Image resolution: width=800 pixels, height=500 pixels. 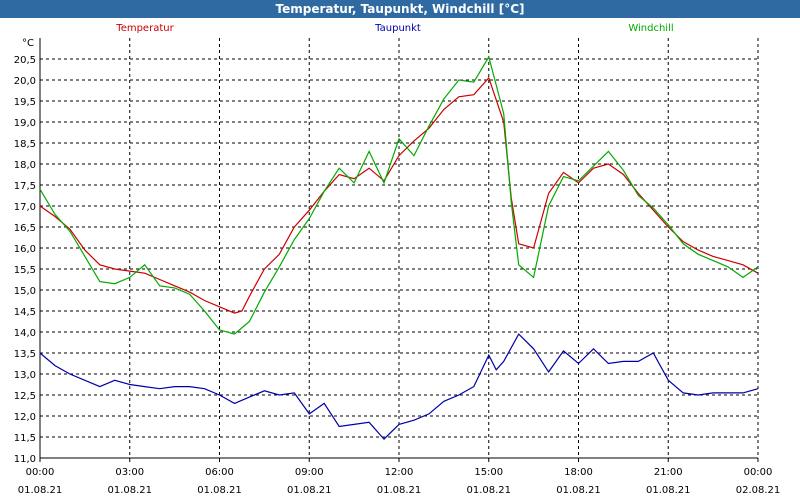 I want to click on y-tick-label: 14,5, so click(x=25, y=312).